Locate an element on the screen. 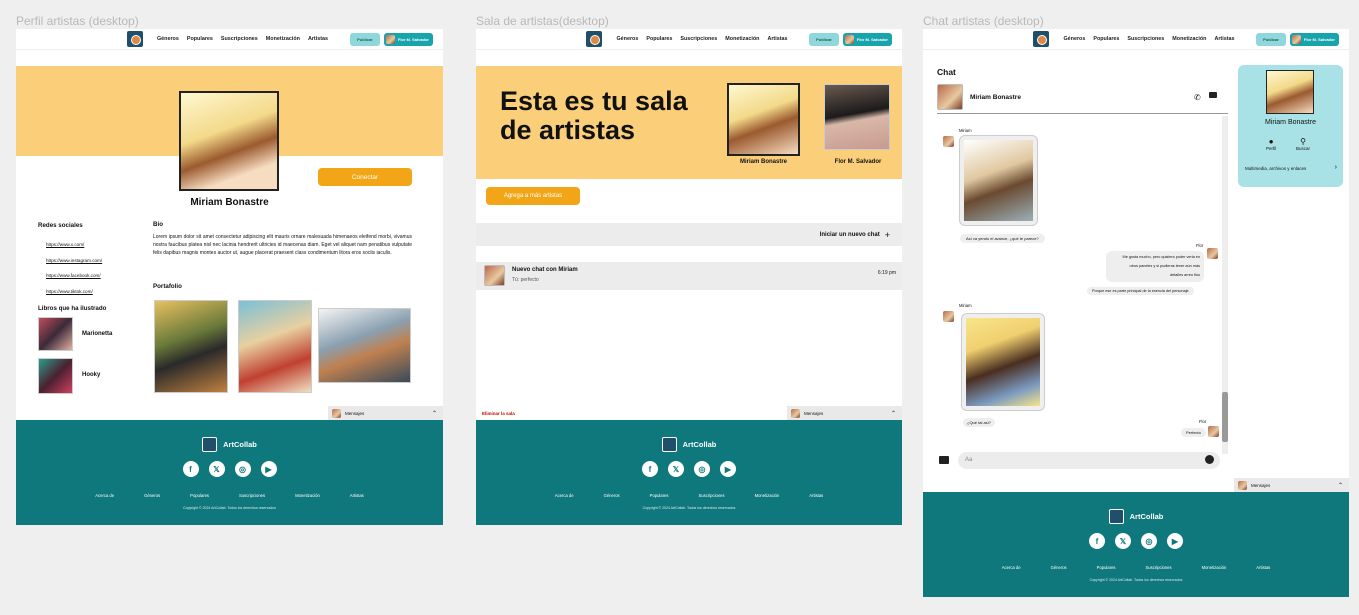 The height and width of the screenshot is (615, 1359). phone-icon: ✆ is located at coordinates (1197, 97).